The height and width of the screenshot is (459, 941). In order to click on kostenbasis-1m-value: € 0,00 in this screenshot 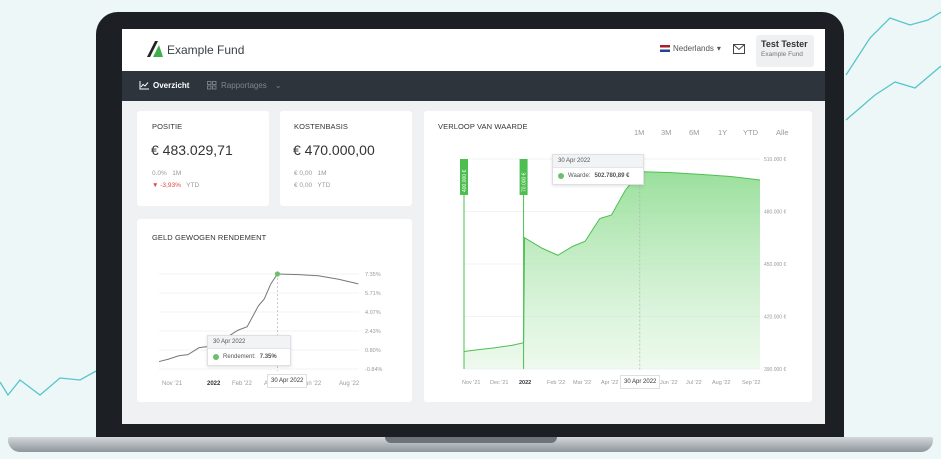, I will do `click(303, 173)`.